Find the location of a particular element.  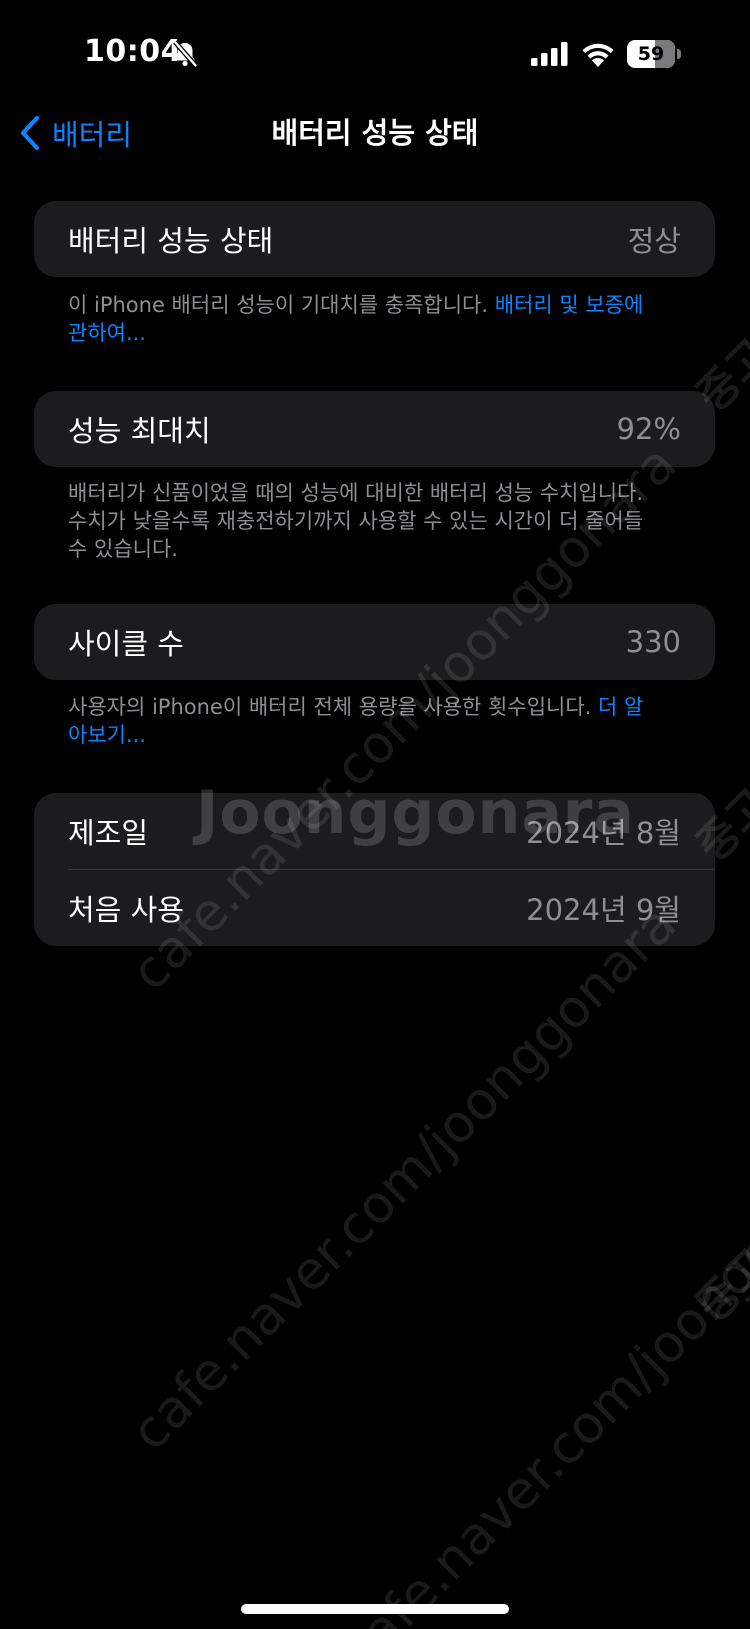

dates-group: 제조일 2024년 8월 처음 사용 2024년 9월 is located at coordinates (374, 869).